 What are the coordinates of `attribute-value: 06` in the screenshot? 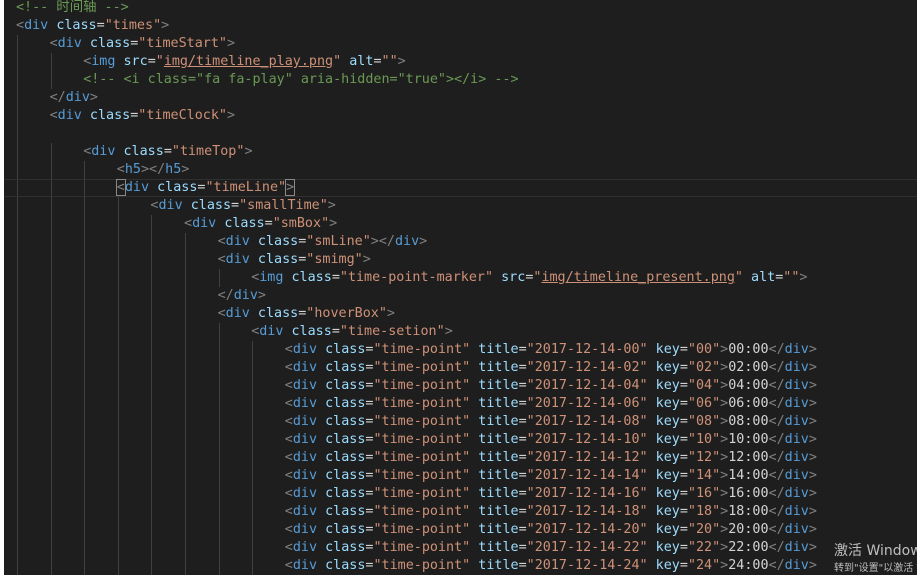 It's located at (704, 403).